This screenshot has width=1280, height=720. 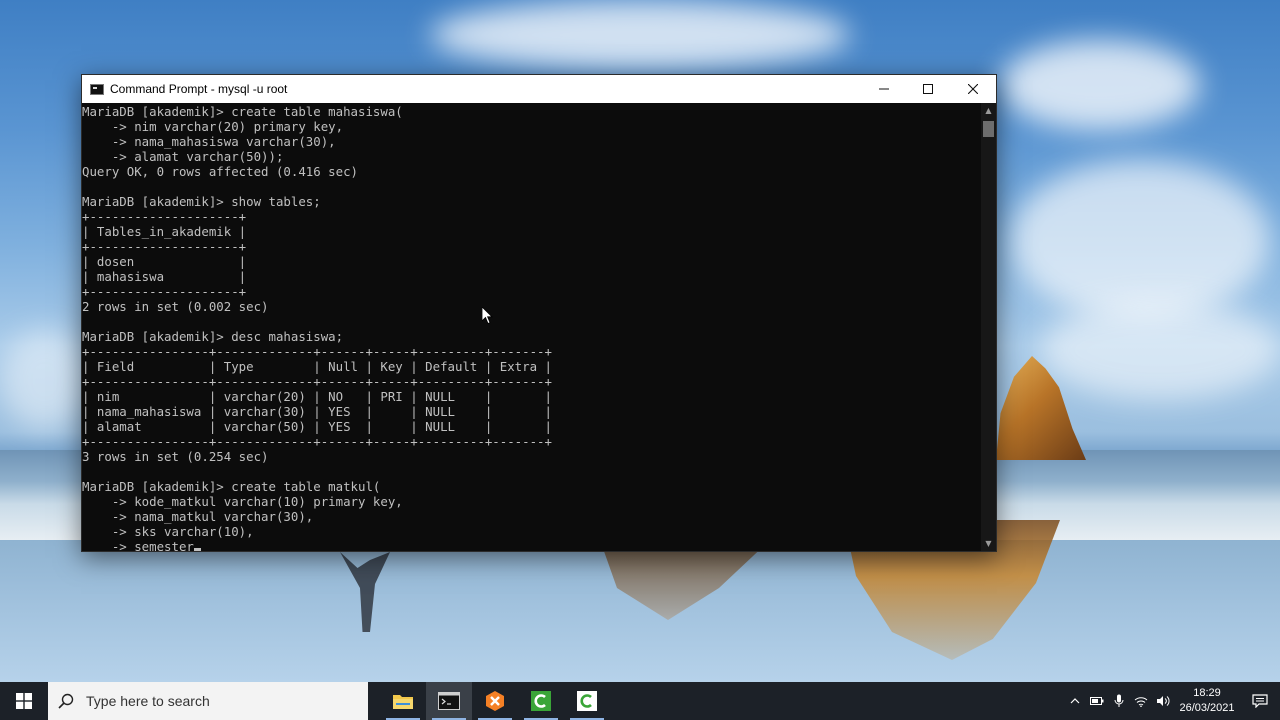 I want to click on taskbar-app-command-prompt, so click(x=449, y=701).